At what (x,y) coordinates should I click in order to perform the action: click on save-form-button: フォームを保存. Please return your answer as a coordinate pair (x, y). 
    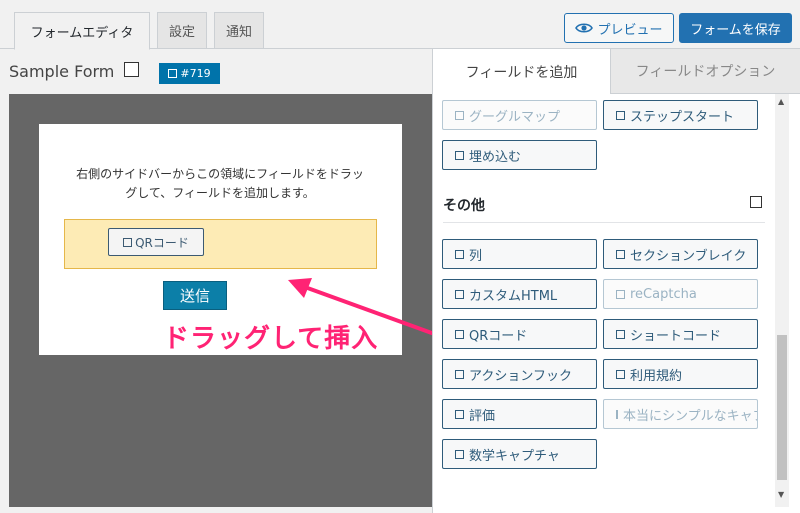
    Looking at the image, I should click on (735, 28).